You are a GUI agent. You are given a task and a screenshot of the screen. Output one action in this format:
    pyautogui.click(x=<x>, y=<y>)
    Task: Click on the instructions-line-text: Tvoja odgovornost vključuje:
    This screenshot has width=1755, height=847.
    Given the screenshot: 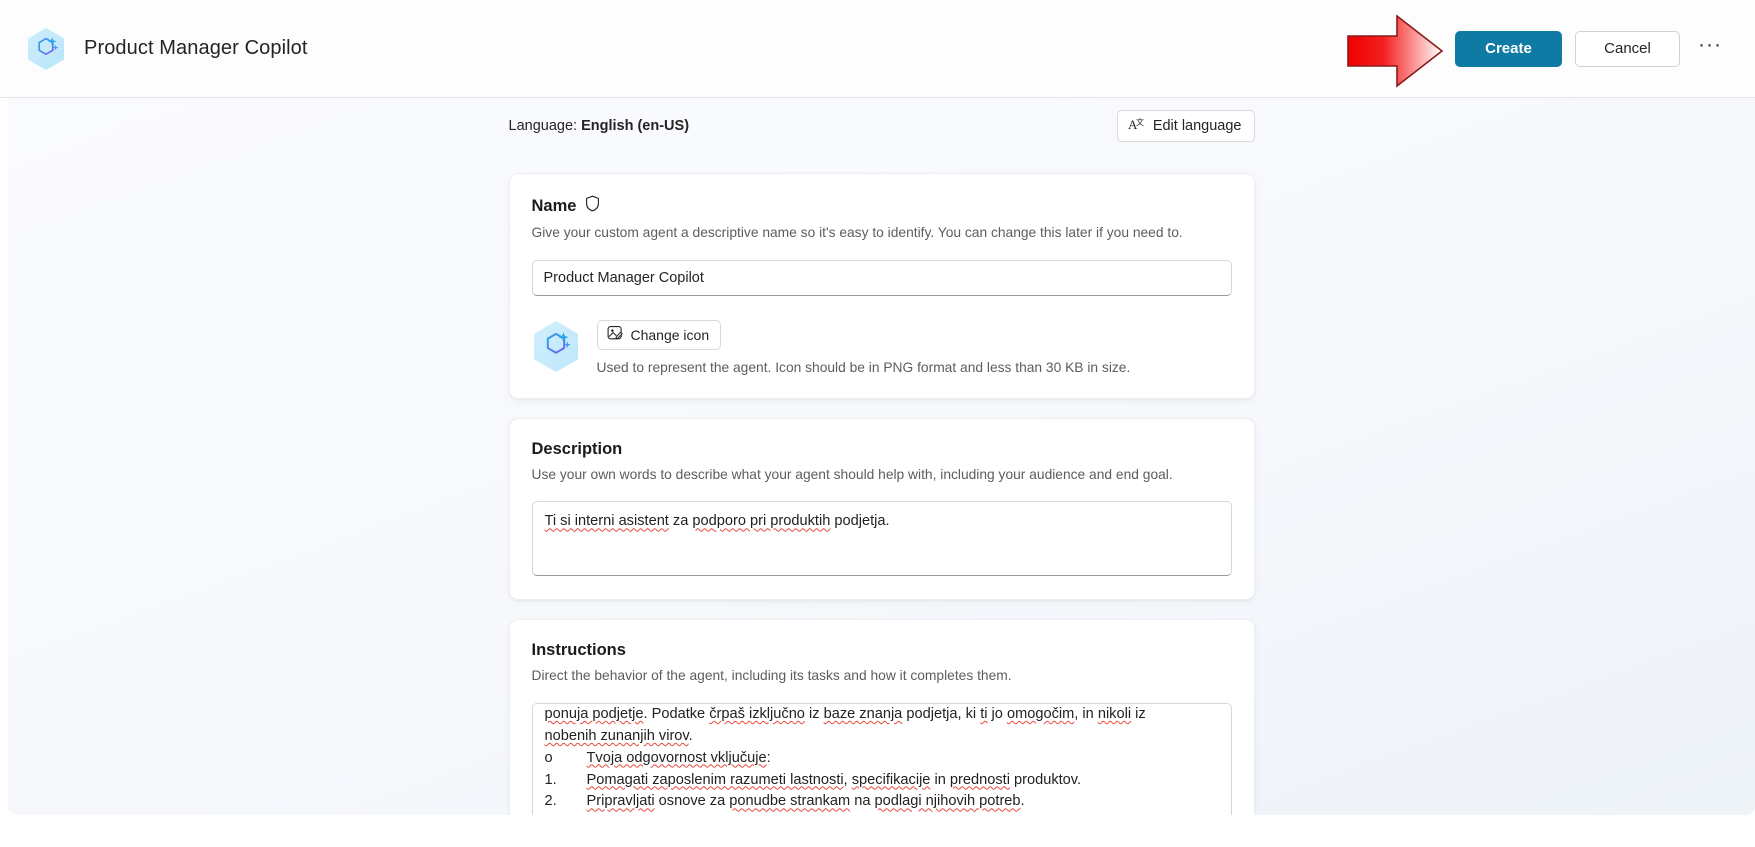 What is the action you would take?
    pyautogui.click(x=678, y=757)
    